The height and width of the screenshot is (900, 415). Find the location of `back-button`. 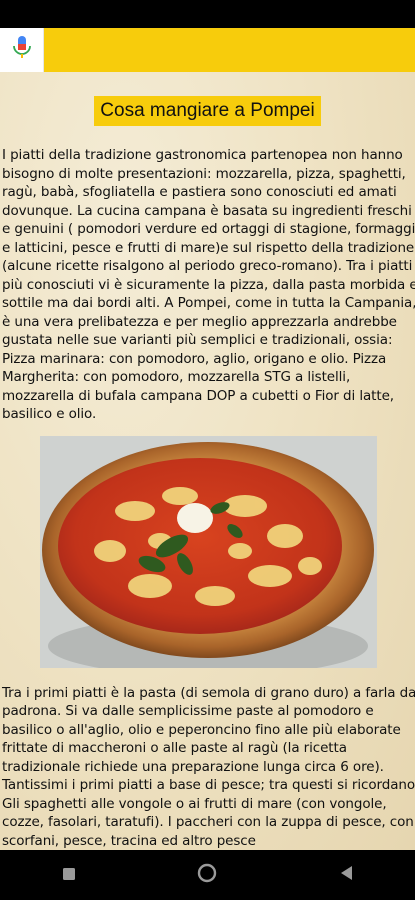

back-button is located at coordinates (346, 875).